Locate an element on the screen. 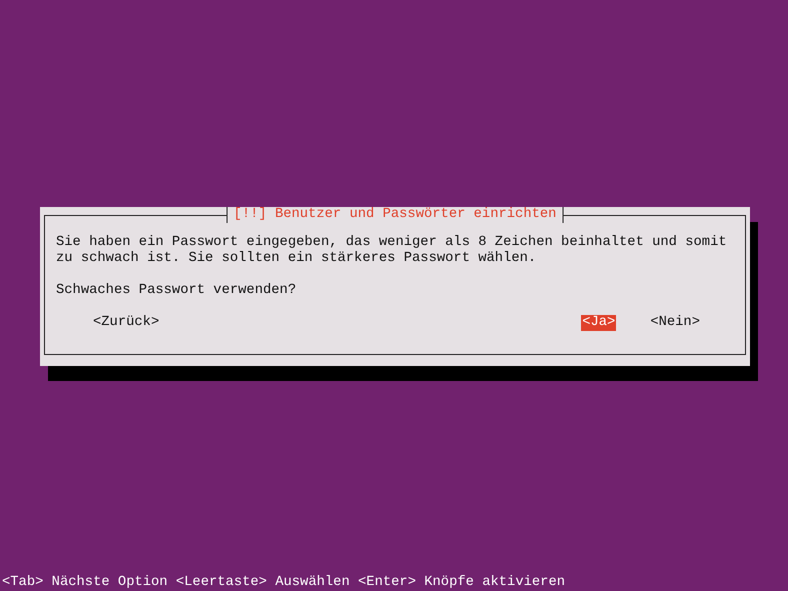  dialog-message: Sie haben ein Passwort eingegeben, das weniger als 8 Zeichen beinhaltet und somit zu schwach ist. Sie sollten ein stärkeres Passwort wählen. is located at coordinates (392, 251).